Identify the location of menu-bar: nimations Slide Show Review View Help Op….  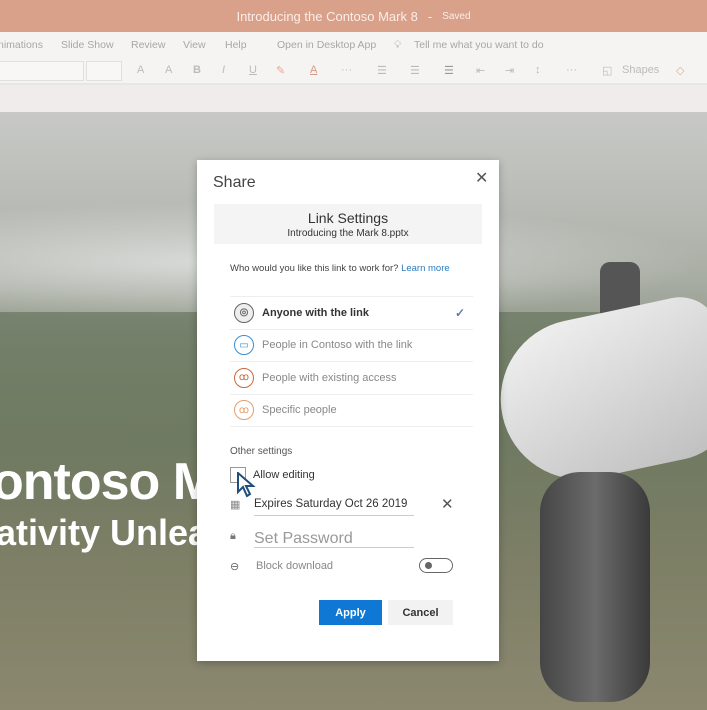
(353, 45).